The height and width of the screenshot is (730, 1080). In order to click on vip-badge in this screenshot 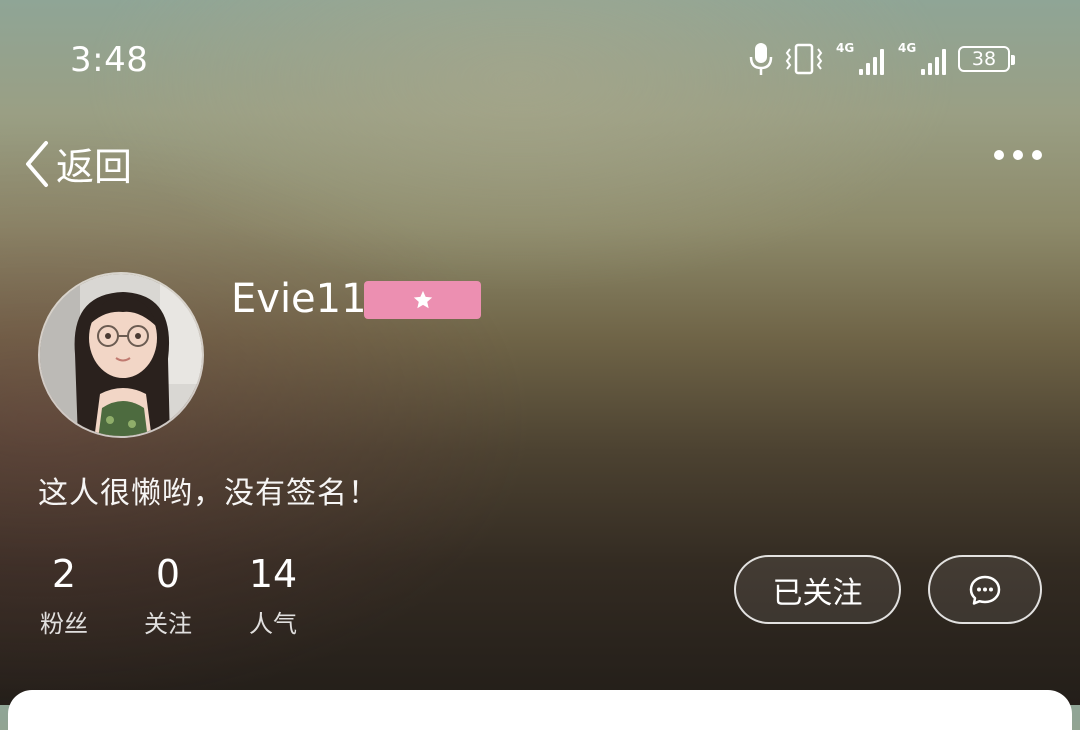, I will do `click(422, 300)`.